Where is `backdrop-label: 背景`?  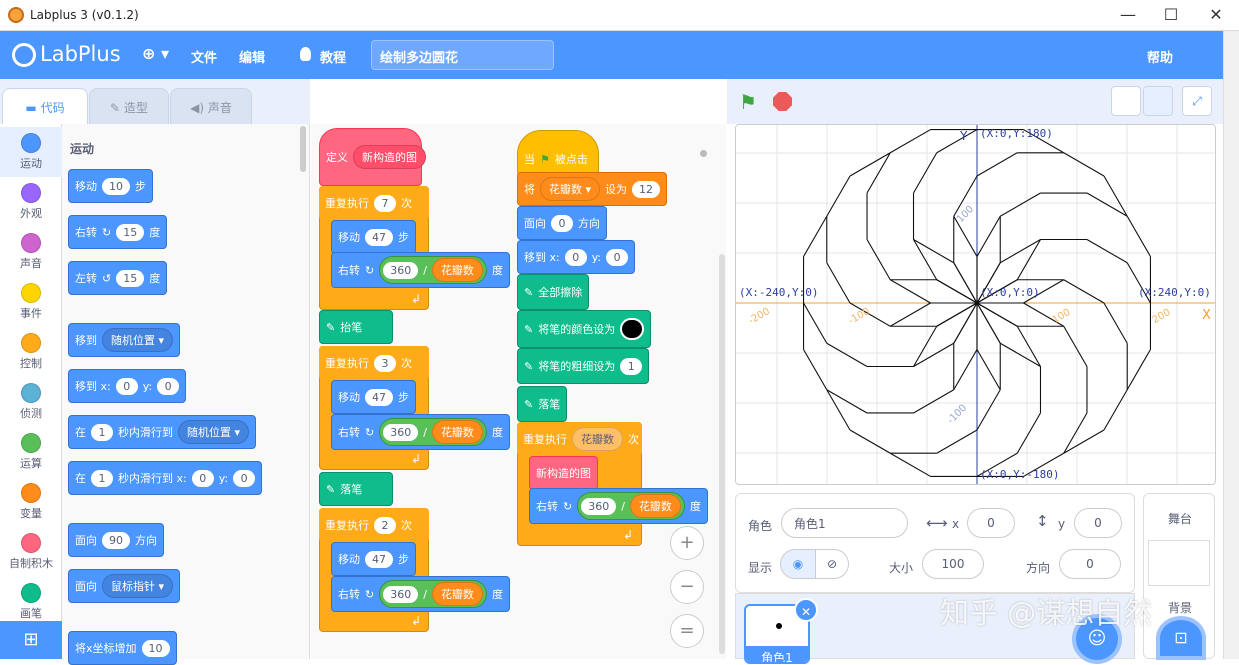 backdrop-label: 背景 is located at coordinates (1179, 608).